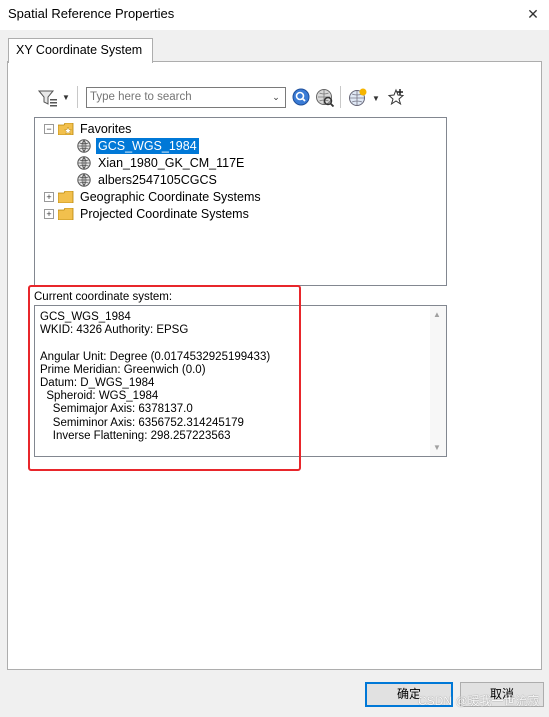 The image size is (549, 717). I want to click on tree-item-label: Projected Coordinate Systems, so click(164, 214).